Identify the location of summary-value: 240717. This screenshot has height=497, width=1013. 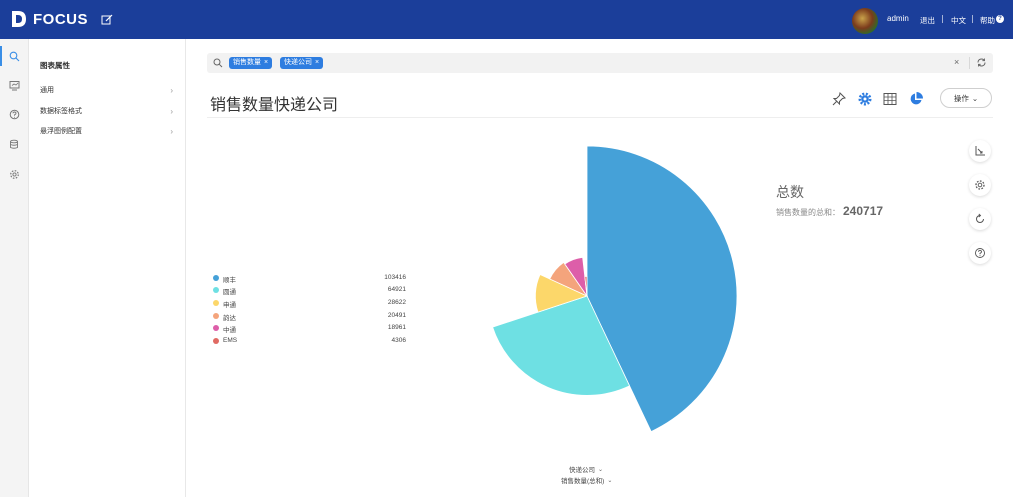
(863, 211).